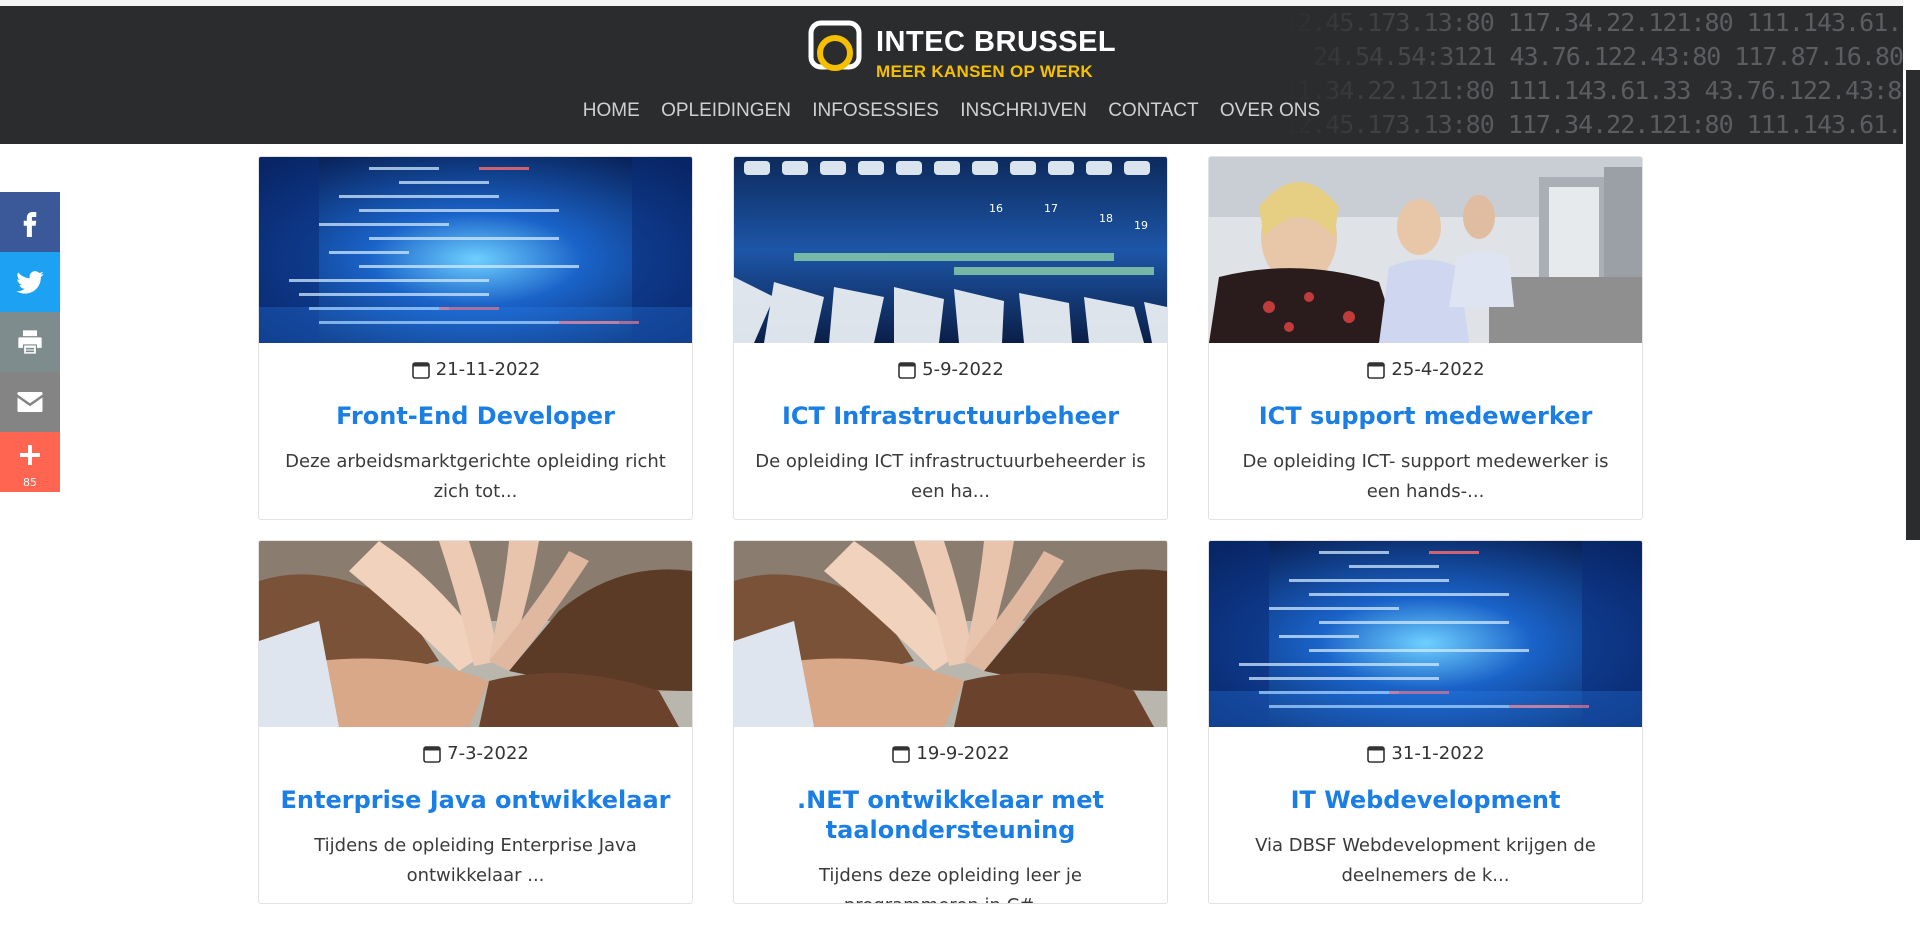  I want to click on site-logo: INTEC BRUSSEL MEER KANSEN OP WERK, so click(962, 50).